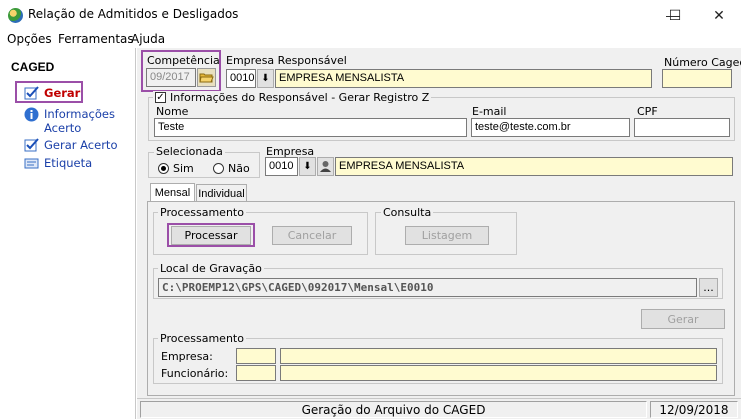 This screenshot has width=741, height=419. What do you see at coordinates (221, 193) in the screenshot?
I see `tab-individual: Individual` at bounding box center [221, 193].